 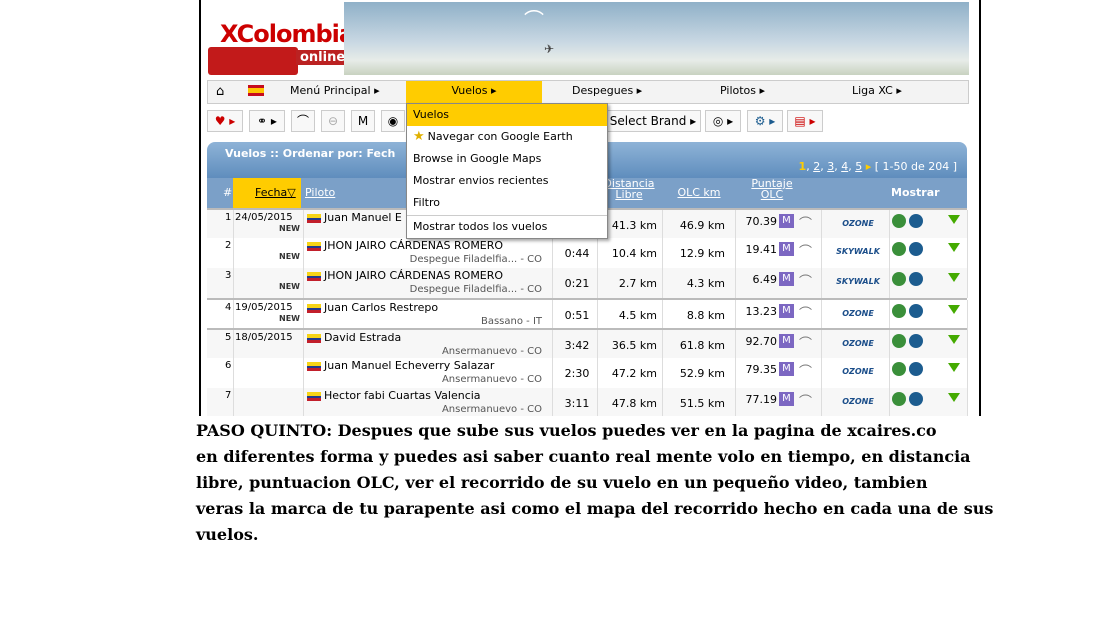 What do you see at coordinates (227, 534) in the screenshot?
I see `caption-line: vuelos.` at bounding box center [227, 534].